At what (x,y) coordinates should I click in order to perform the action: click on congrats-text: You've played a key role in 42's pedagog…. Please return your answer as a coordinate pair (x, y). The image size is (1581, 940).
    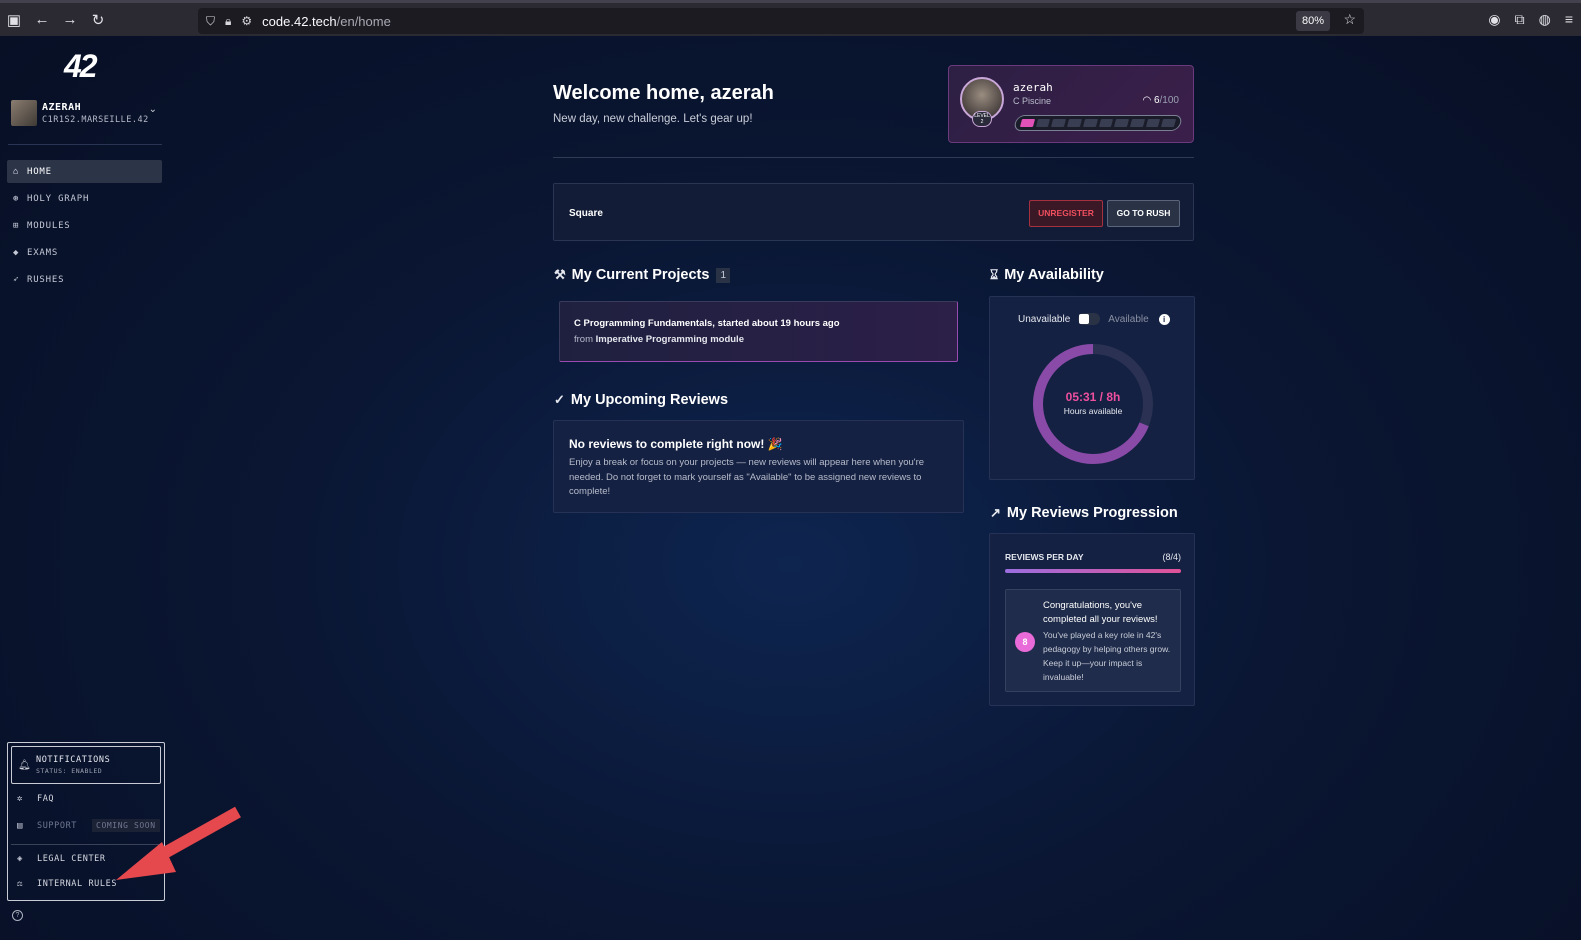
    Looking at the image, I should click on (1107, 656).